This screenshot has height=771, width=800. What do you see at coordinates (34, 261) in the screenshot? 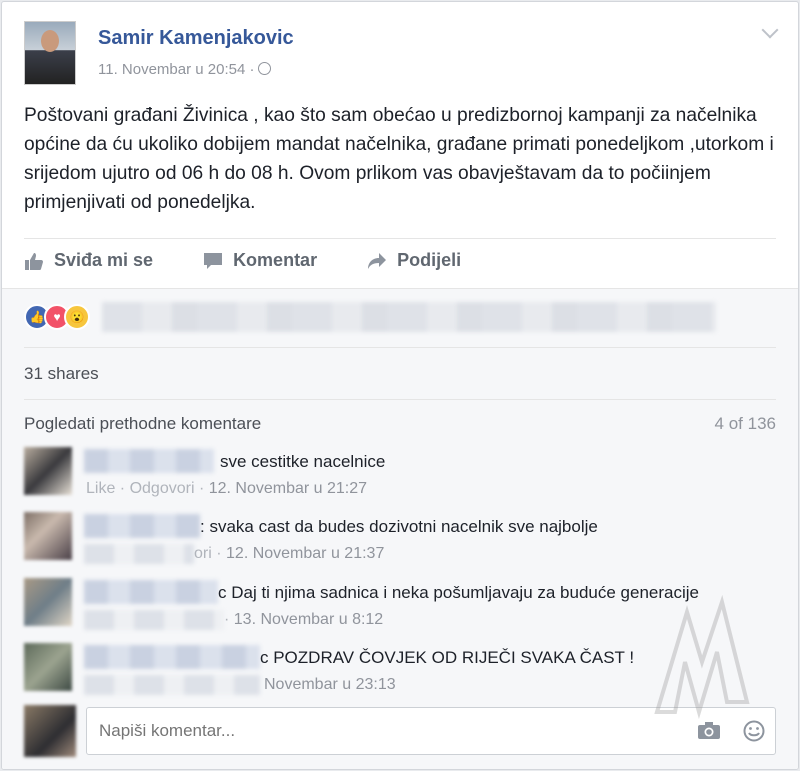
I see `thumbs-up-icon` at bounding box center [34, 261].